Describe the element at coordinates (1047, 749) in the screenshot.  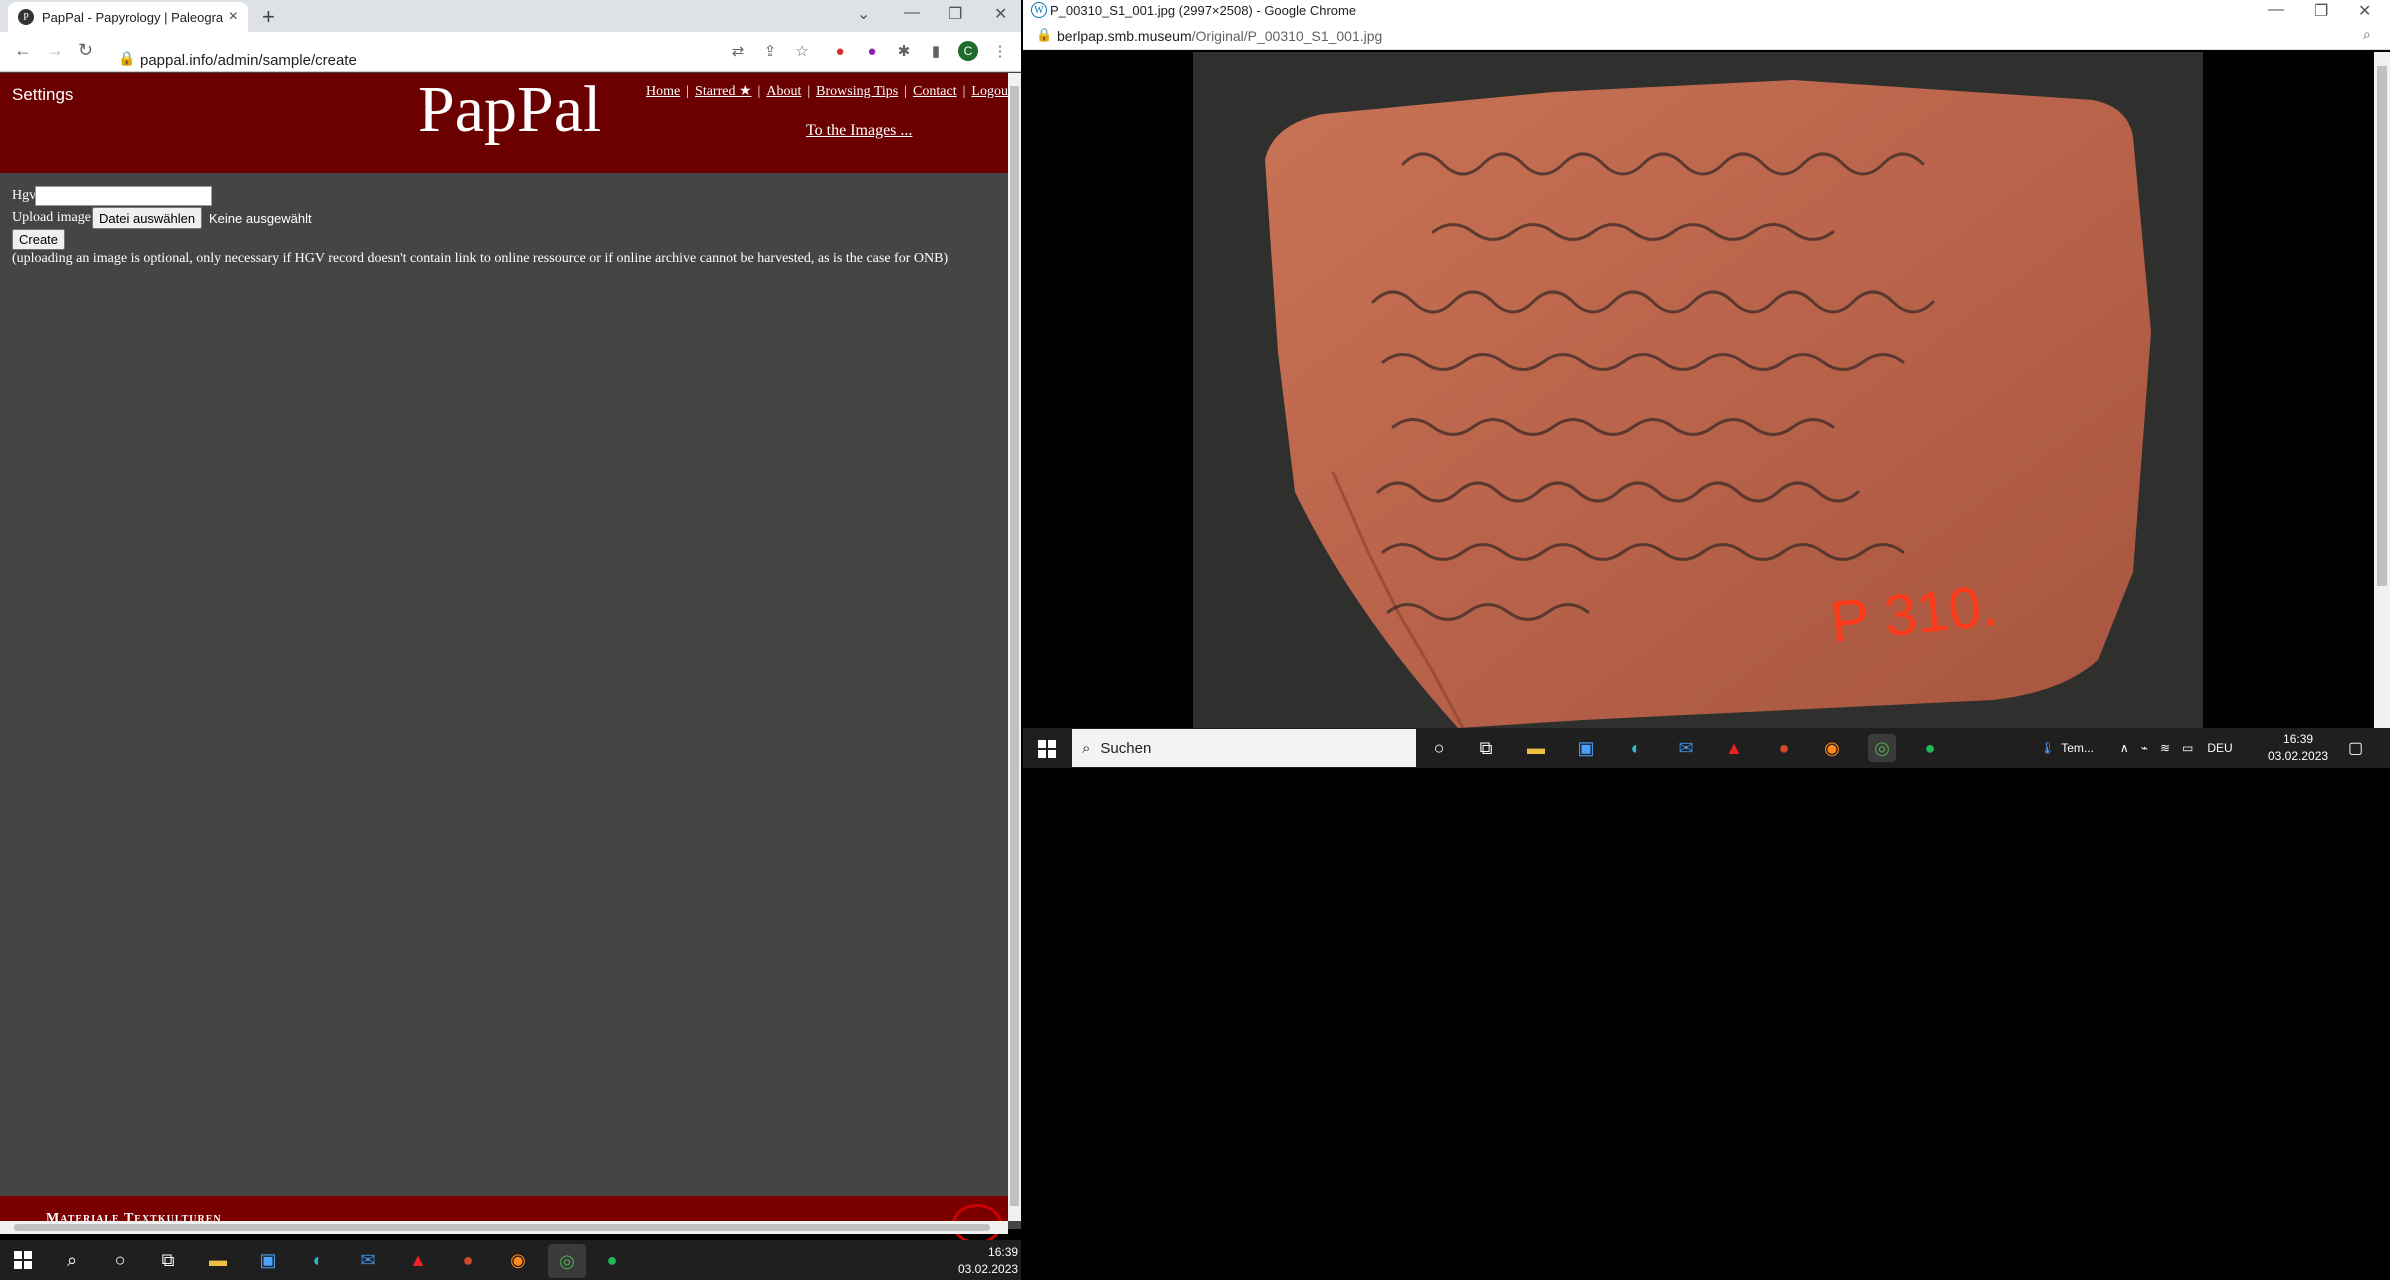
I see `inner-start-icon` at that location.